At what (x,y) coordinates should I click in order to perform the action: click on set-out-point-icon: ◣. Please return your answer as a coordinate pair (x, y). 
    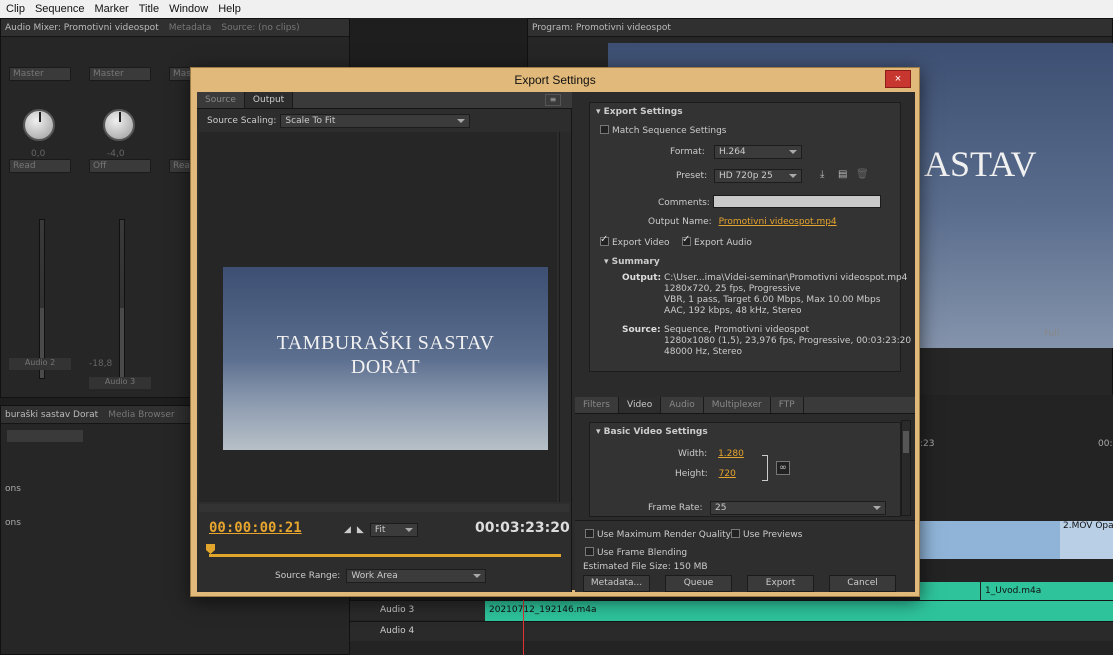
    Looking at the image, I should click on (360, 530).